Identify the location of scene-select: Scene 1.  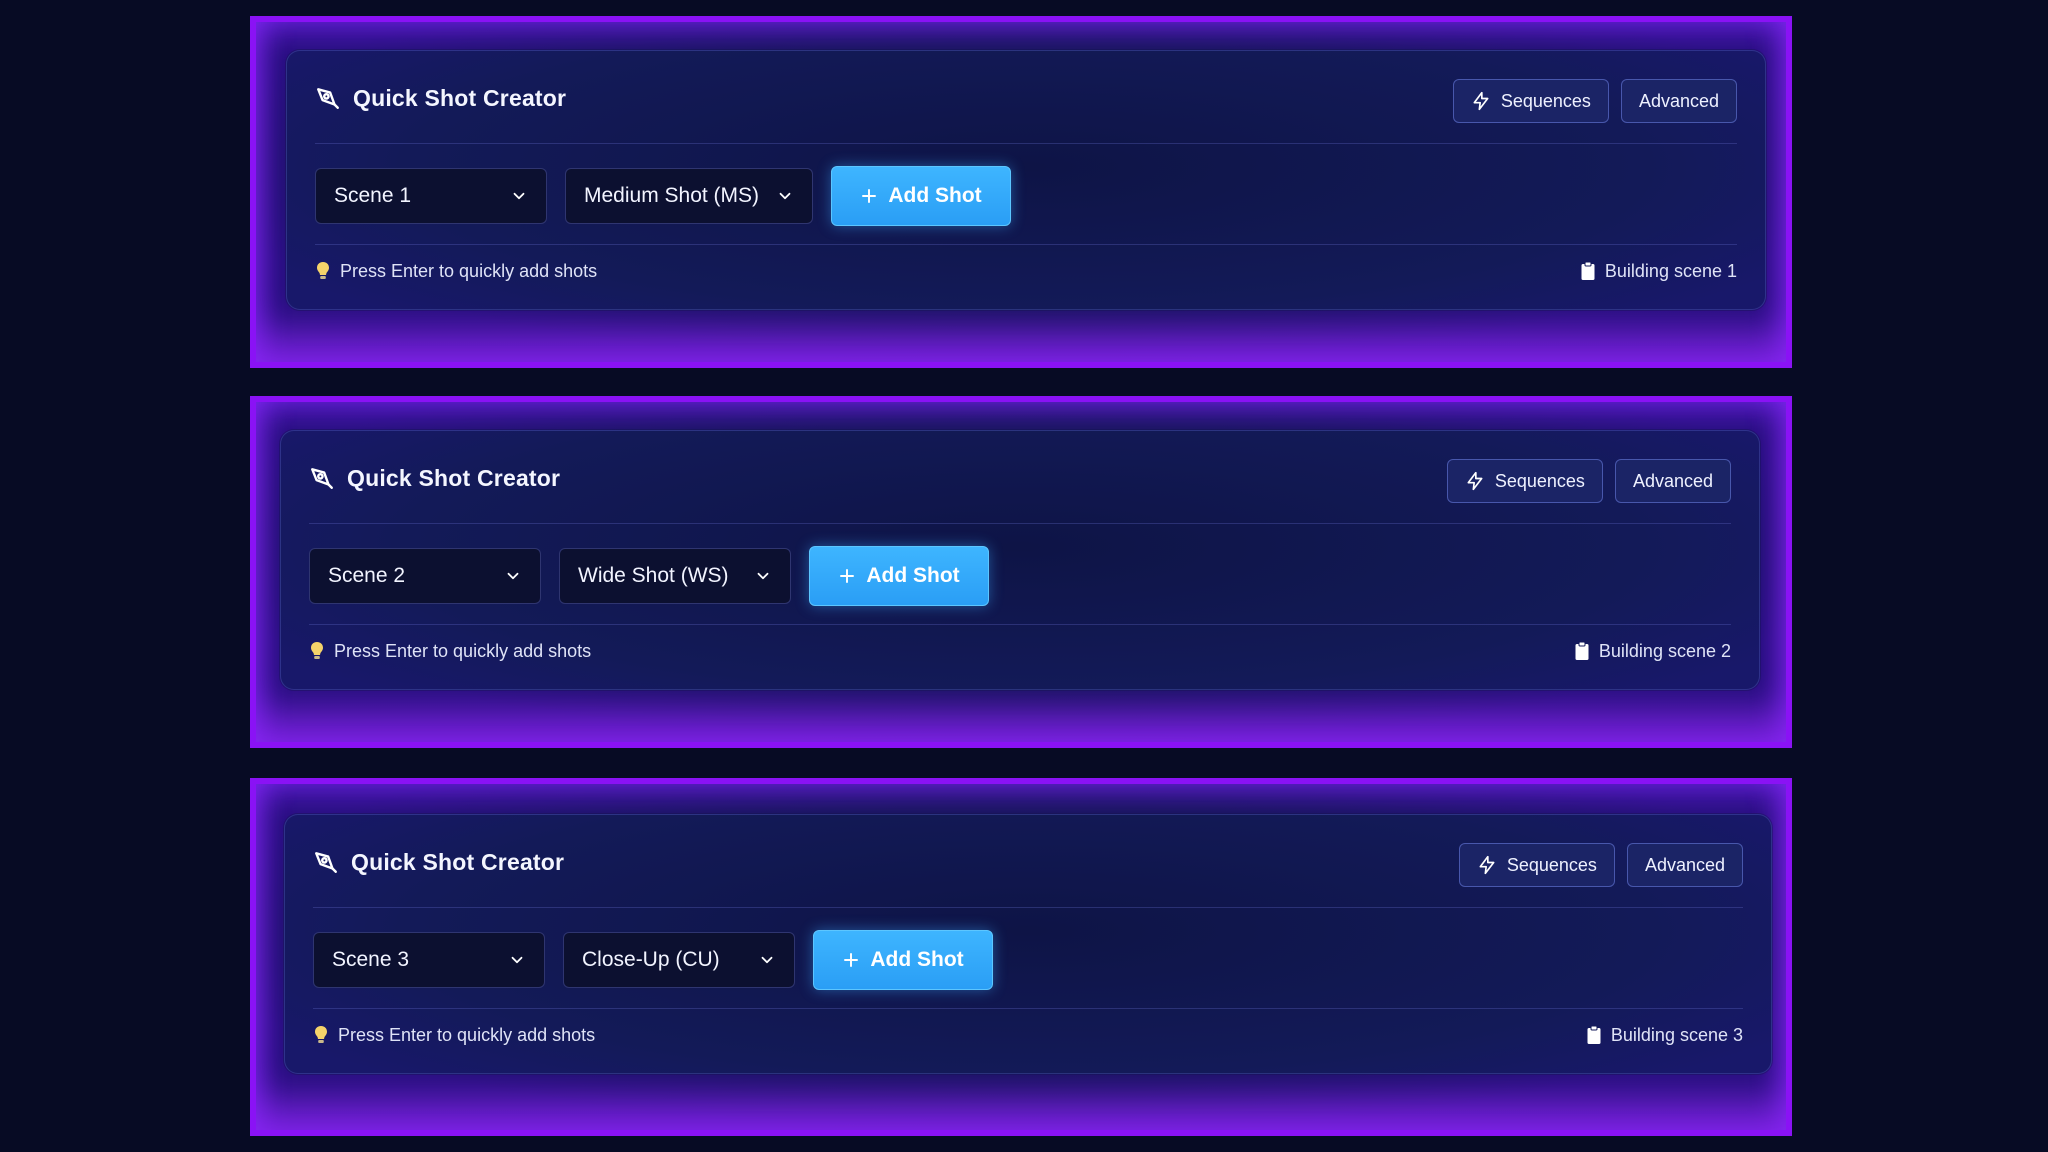
(431, 196).